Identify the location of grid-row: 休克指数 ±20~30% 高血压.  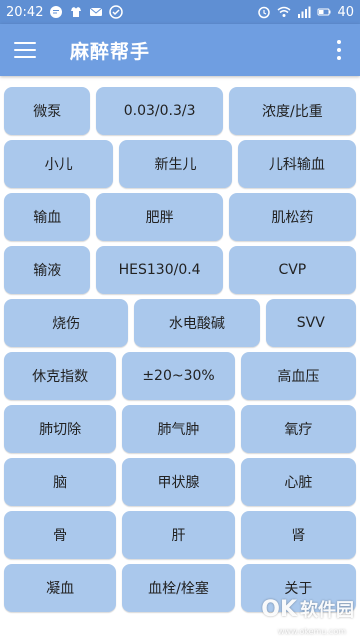
(180, 376).